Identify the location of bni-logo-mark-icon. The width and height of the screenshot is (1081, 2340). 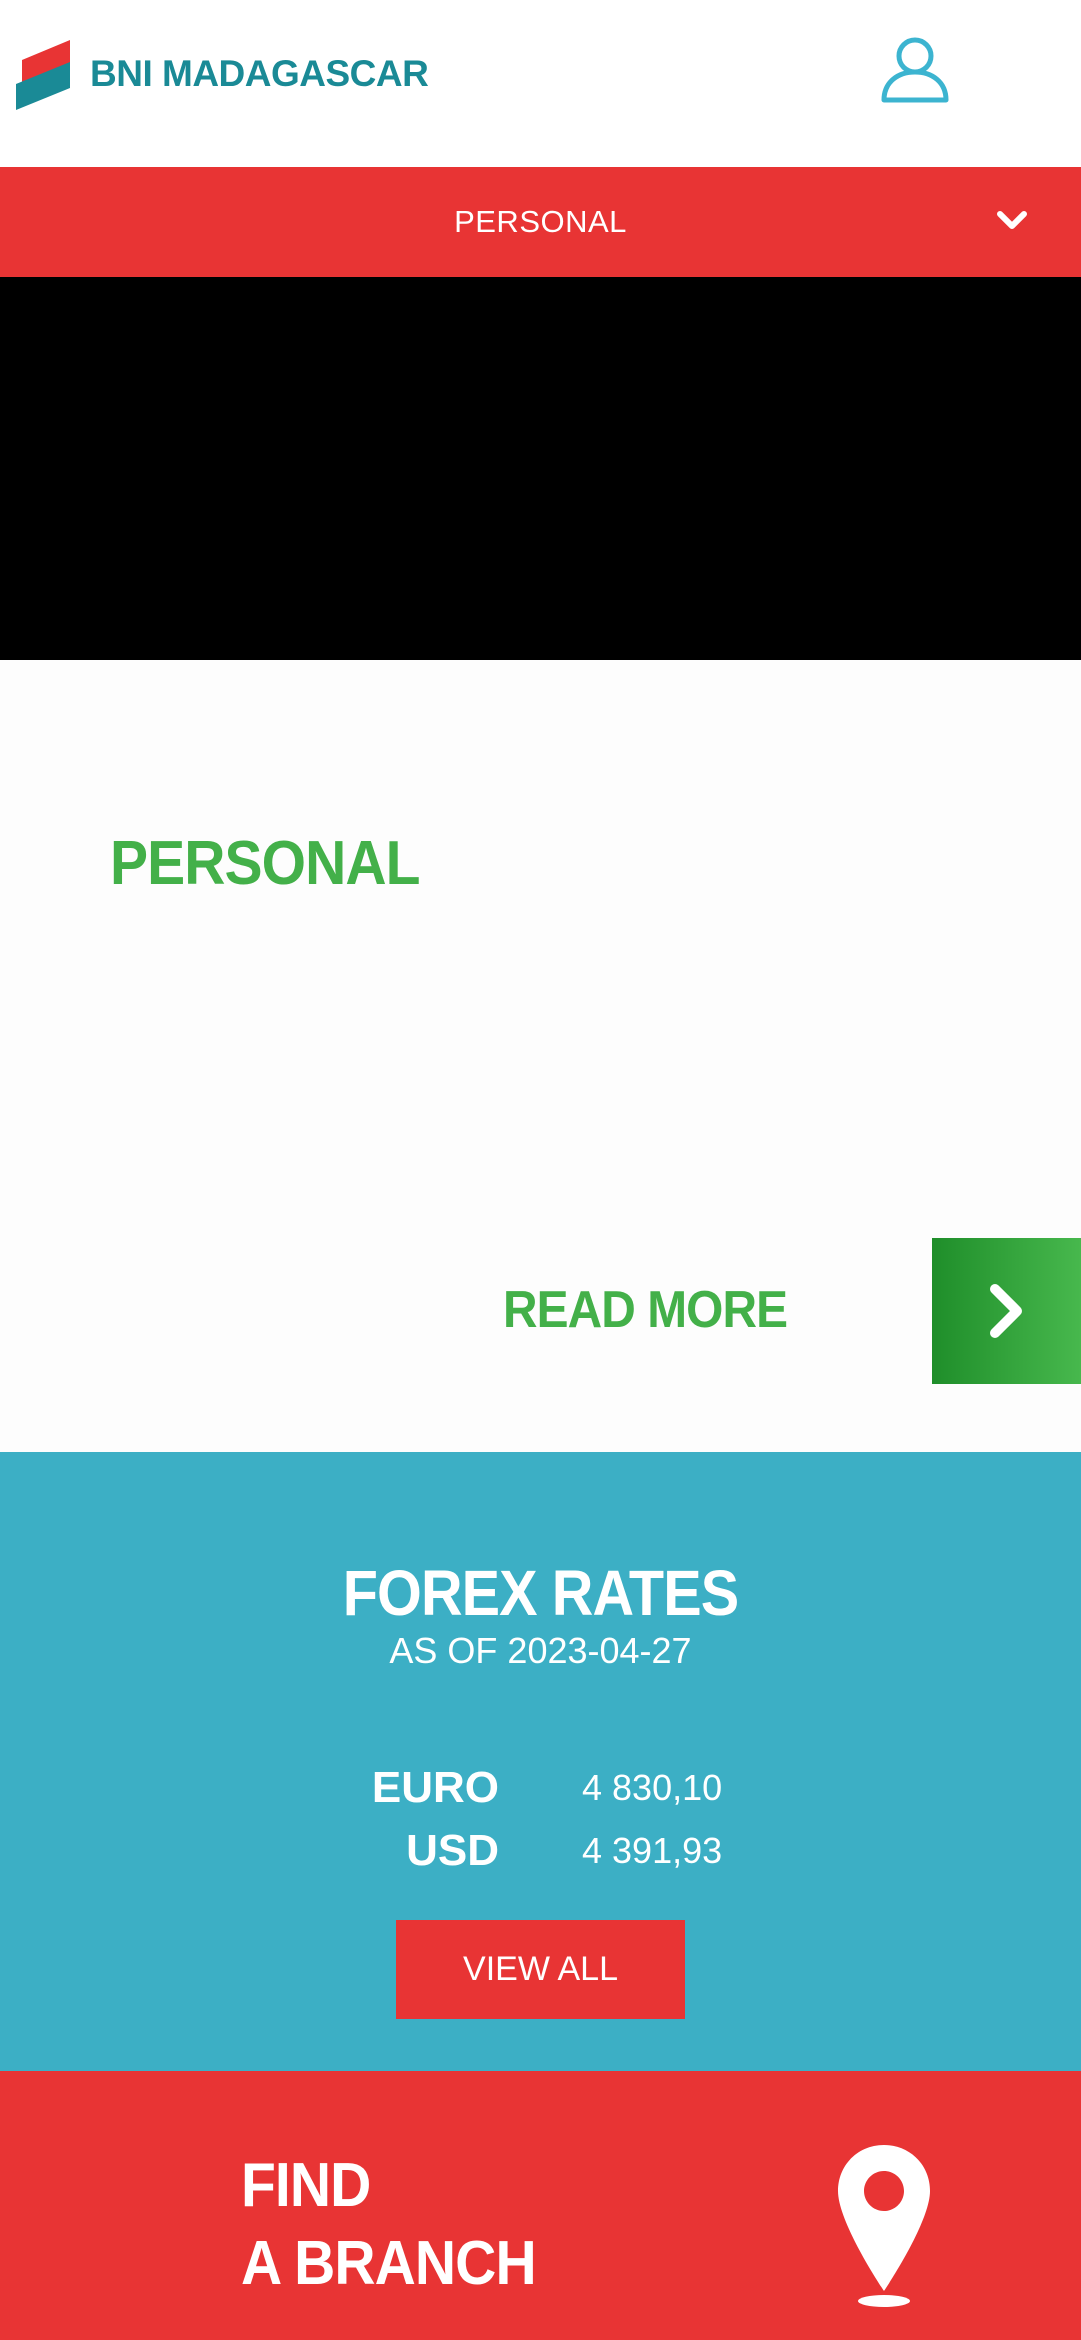
(43, 75).